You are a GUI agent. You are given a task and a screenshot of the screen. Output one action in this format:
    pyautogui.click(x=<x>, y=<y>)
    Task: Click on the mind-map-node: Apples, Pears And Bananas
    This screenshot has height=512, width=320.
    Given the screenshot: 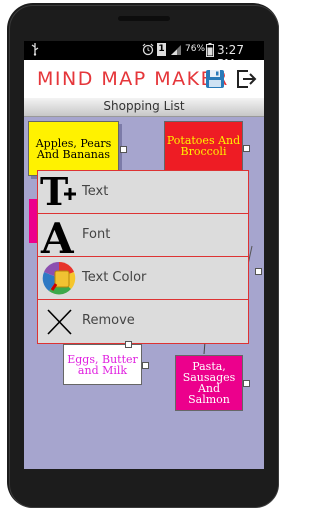 What is the action you would take?
    pyautogui.click(x=73, y=148)
    